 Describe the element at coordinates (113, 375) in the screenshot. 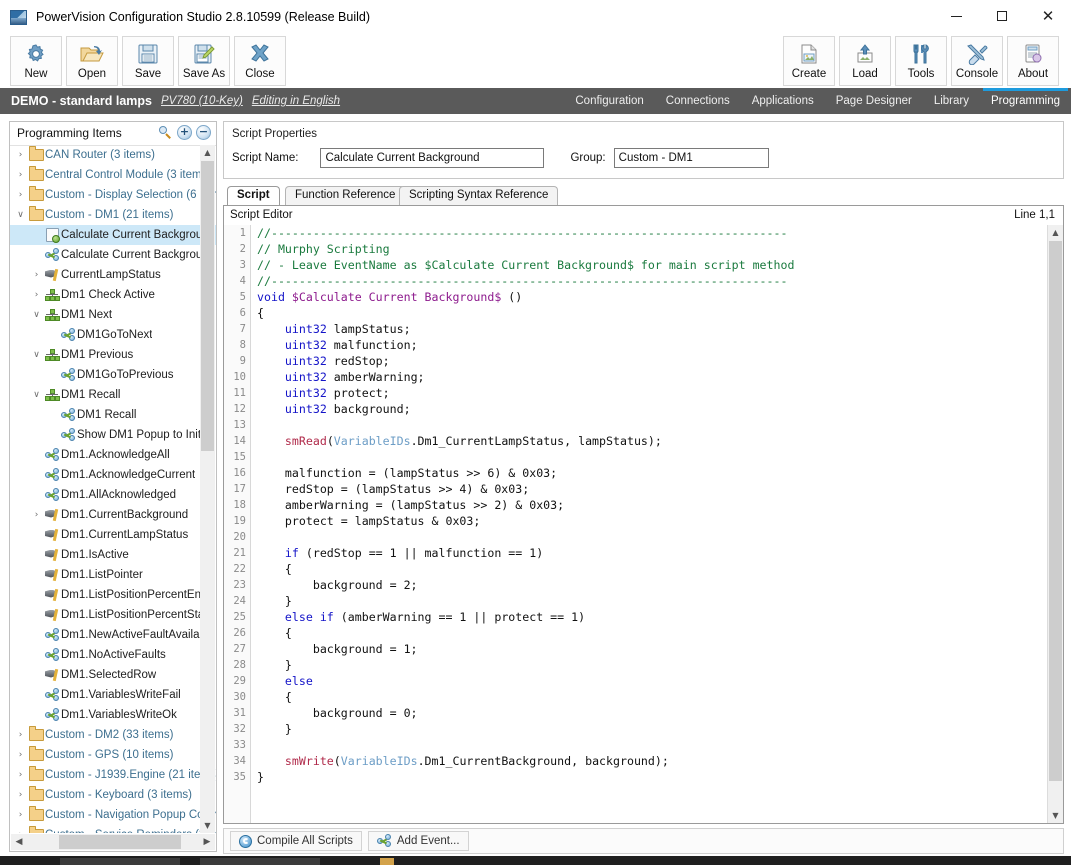

I see `tree-item: DM1GoToPrevious` at that location.